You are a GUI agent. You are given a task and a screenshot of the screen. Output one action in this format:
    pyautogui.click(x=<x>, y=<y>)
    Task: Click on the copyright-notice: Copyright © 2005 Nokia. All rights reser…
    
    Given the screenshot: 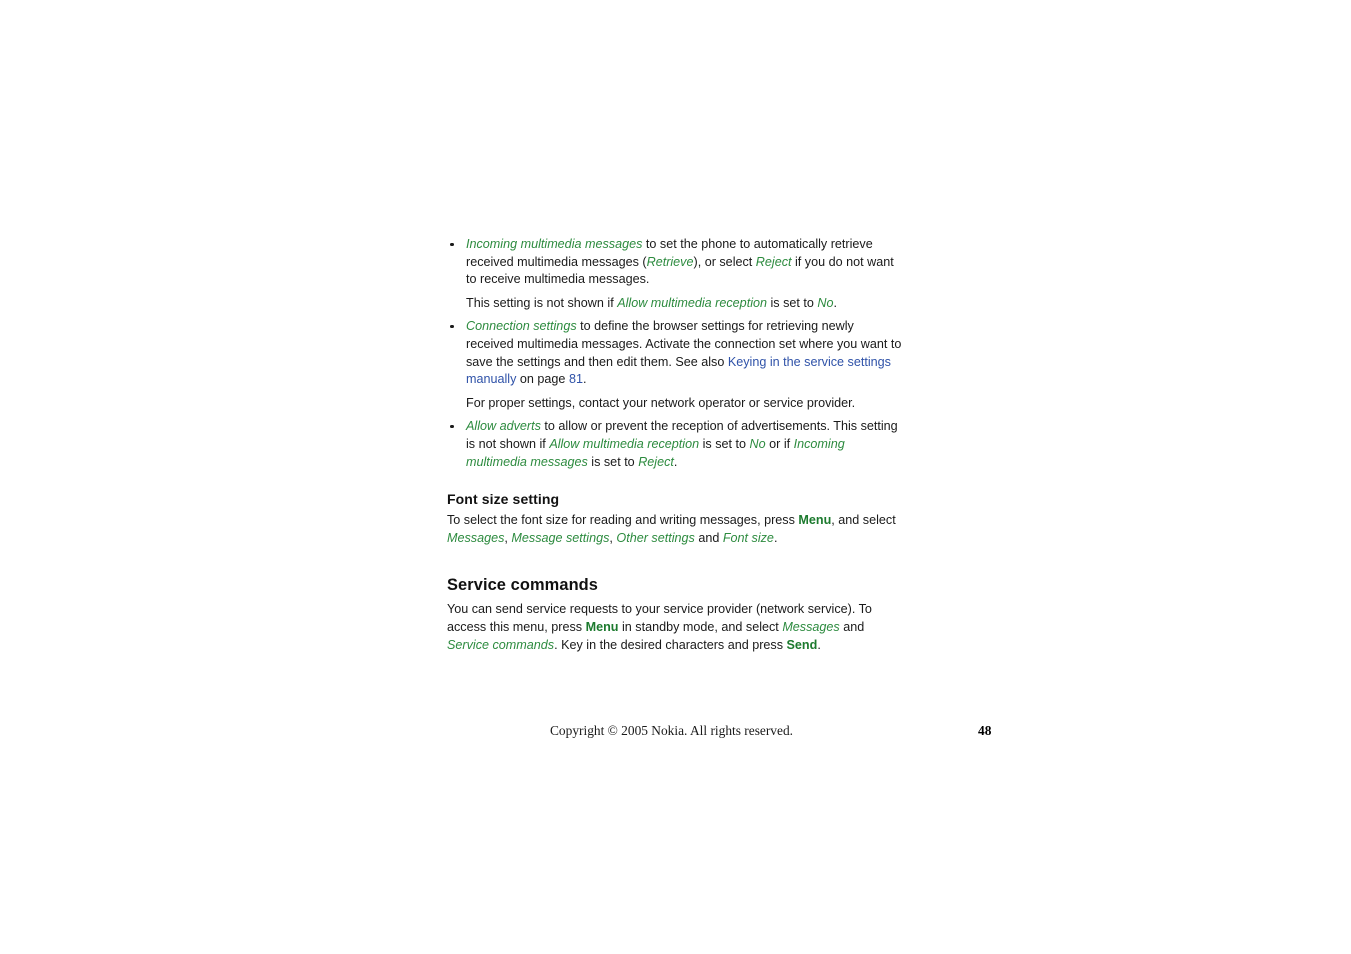 What is the action you would take?
    pyautogui.click(x=671, y=730)
    